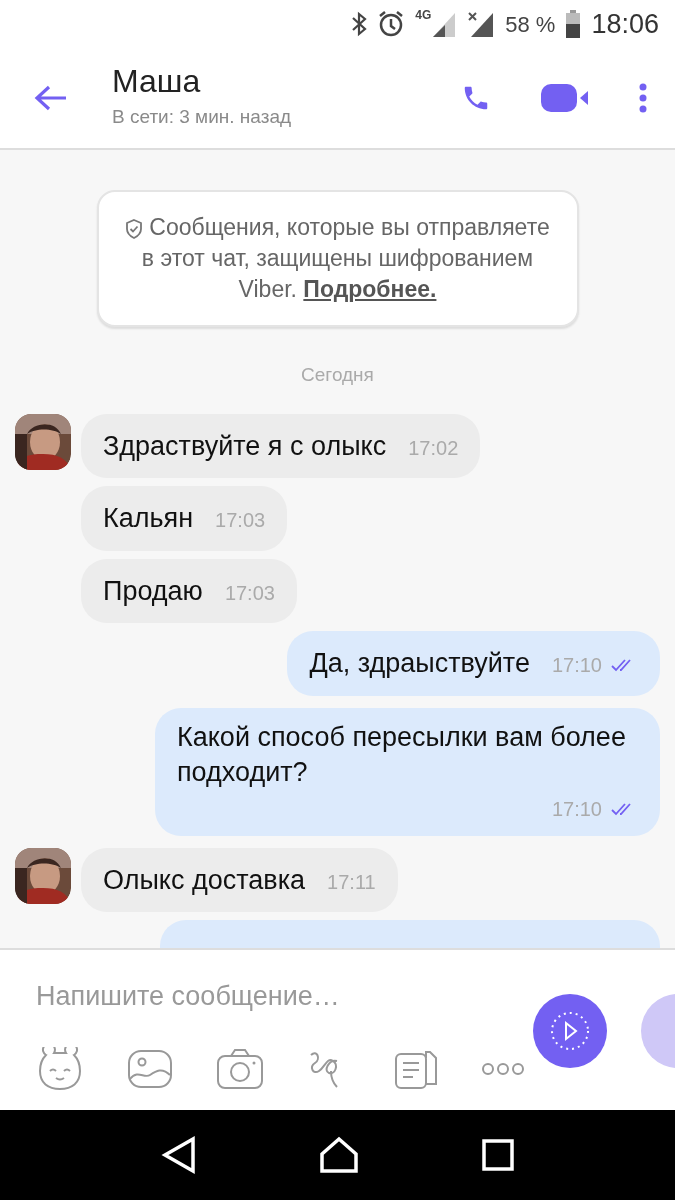 Image resolution: width=675 pixels, height=1200 pixels. Describe the element at coordinates (157, 82) in the screenshot. I see `contact-name: Маша` at that location.